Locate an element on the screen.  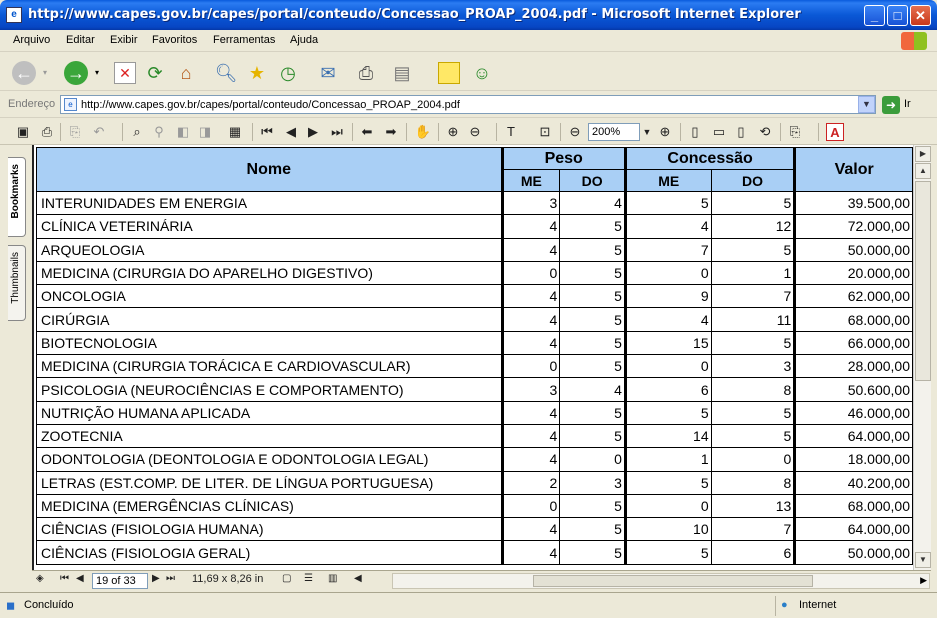
forward-dropdown-icon: ▾ is located at coordinates (97, 72).